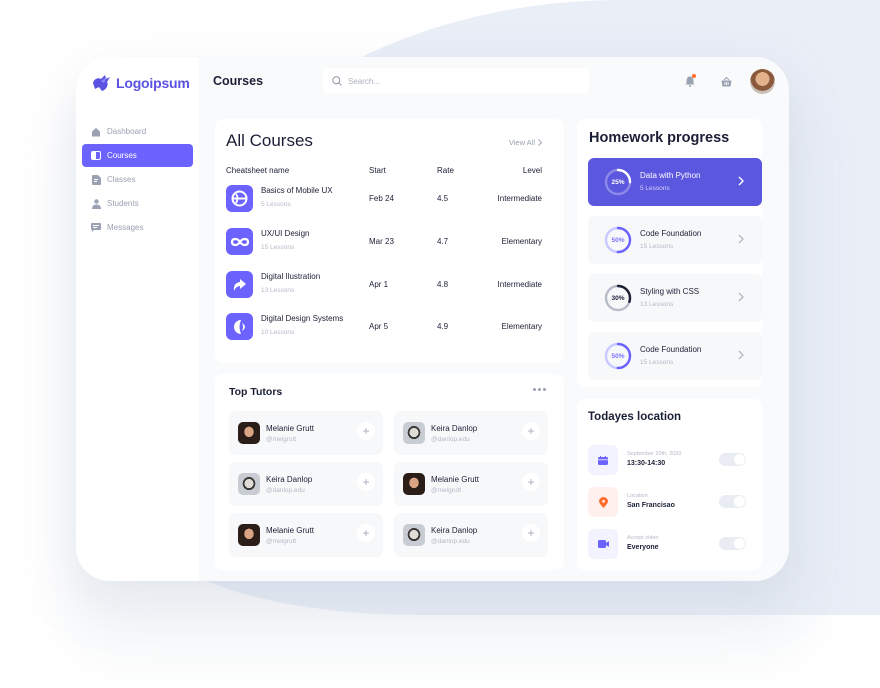 This screenshot has height=688, width=880. I want to click on search-input, so click(458, 81).